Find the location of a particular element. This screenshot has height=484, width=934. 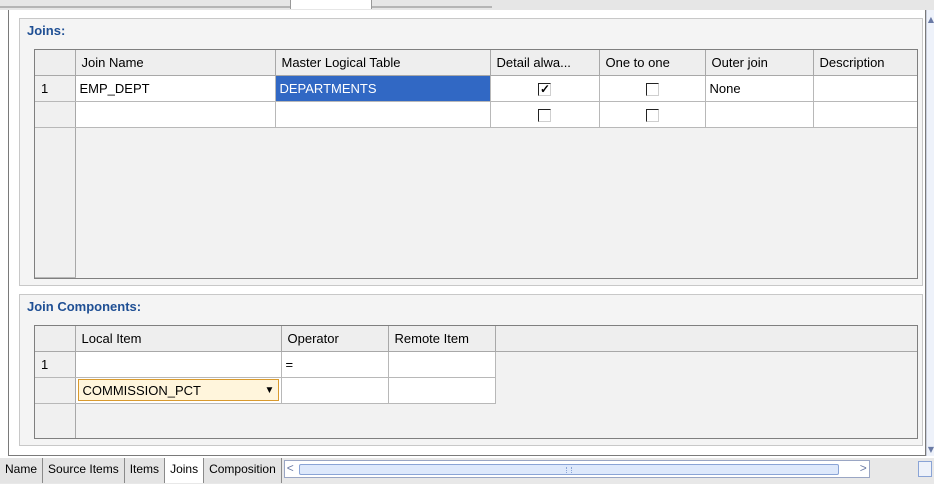

join-components-header-row: Local Item Operator Remote Item is located at coordinates (476, 339).